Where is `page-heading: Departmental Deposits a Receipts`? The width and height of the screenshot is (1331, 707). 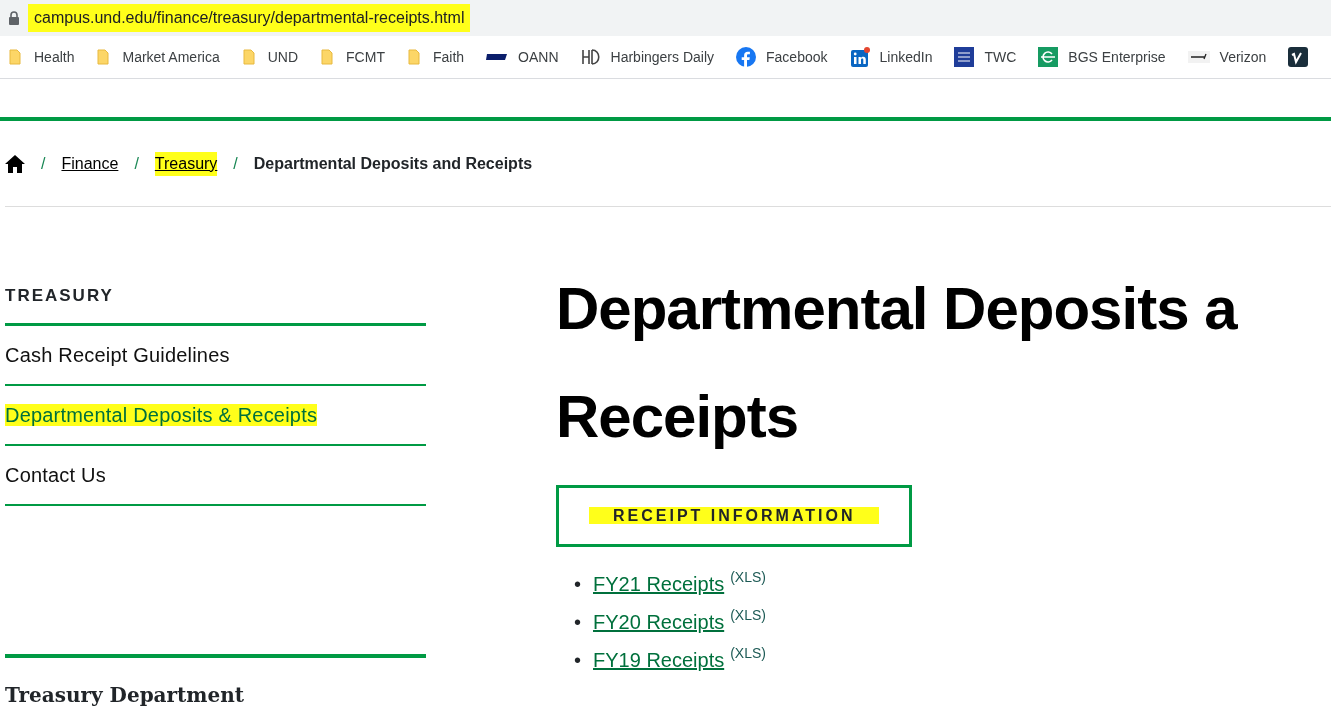
page-heading: Departmental Deposits a Receipts is located at coordinates (896, 363).